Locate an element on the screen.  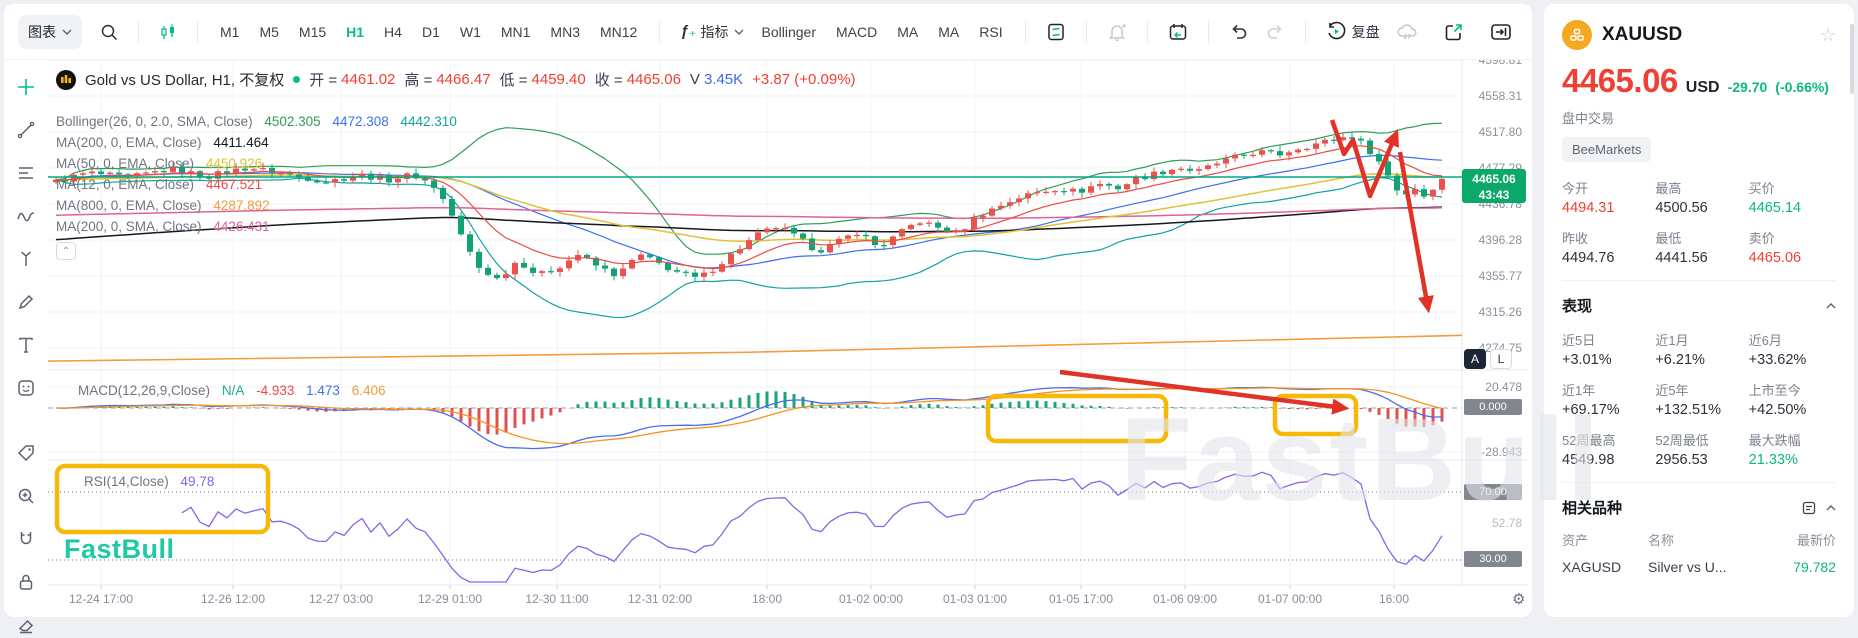
measure-tool-button is located at coordinates (26, 453).